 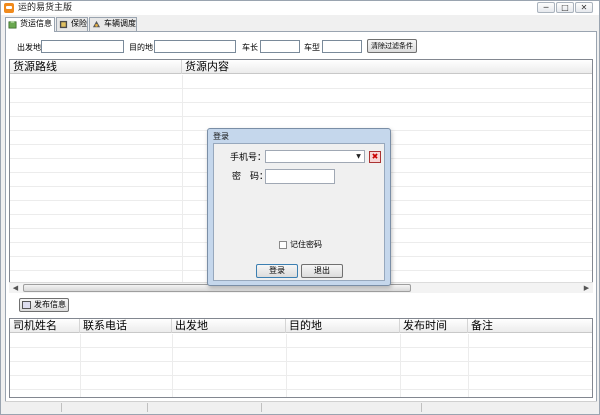 I want to click on password-label: 密 码：, so click(x=250, y=177).